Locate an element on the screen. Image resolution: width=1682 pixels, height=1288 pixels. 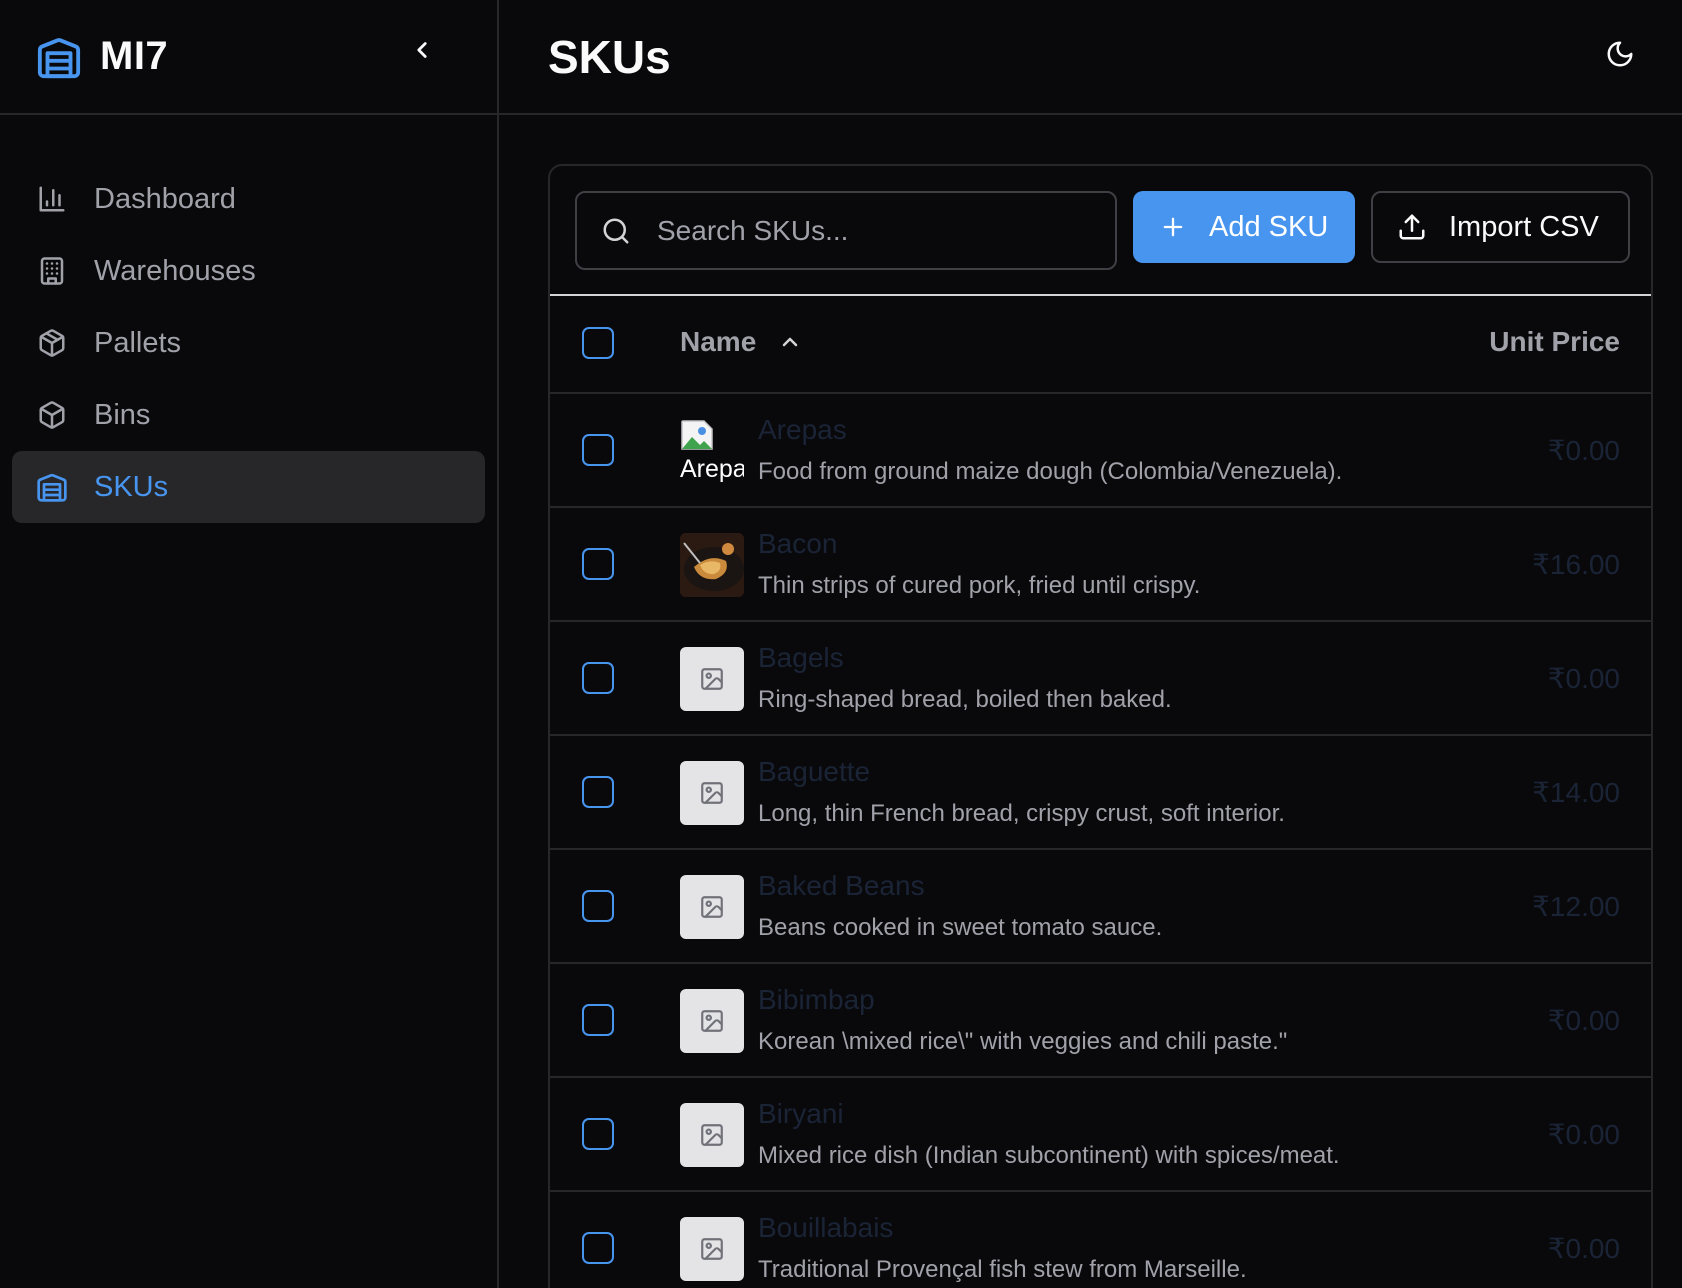
sidebar-nav: Dashboard Warehouses Pallets Bins SKUs is located at coordinates (248, 319).